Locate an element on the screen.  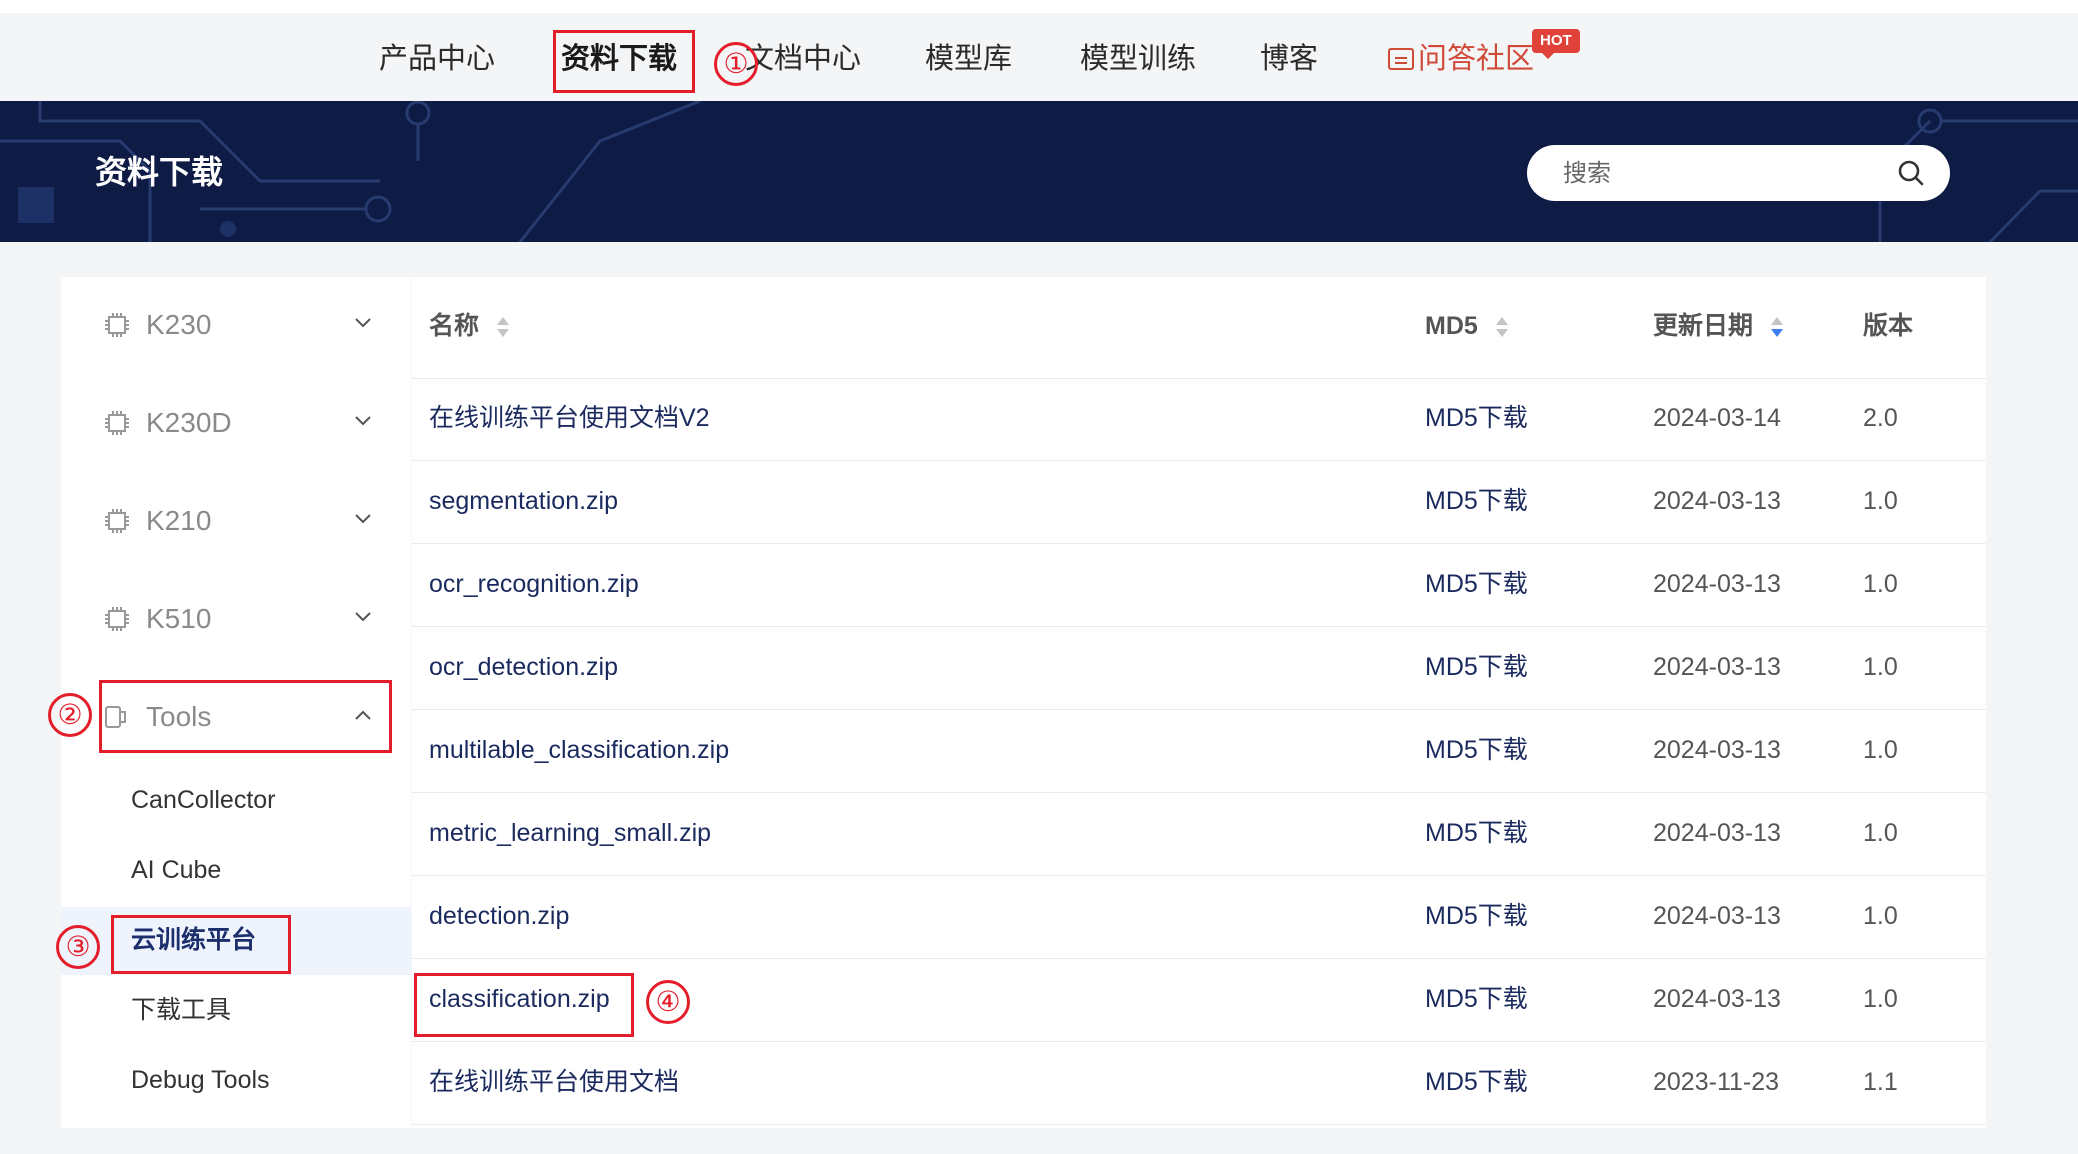
category-label: K230 is located at coordinates (179, 324).